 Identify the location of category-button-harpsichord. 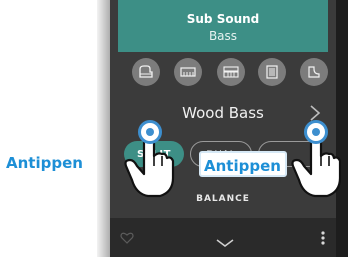
(272, 72).